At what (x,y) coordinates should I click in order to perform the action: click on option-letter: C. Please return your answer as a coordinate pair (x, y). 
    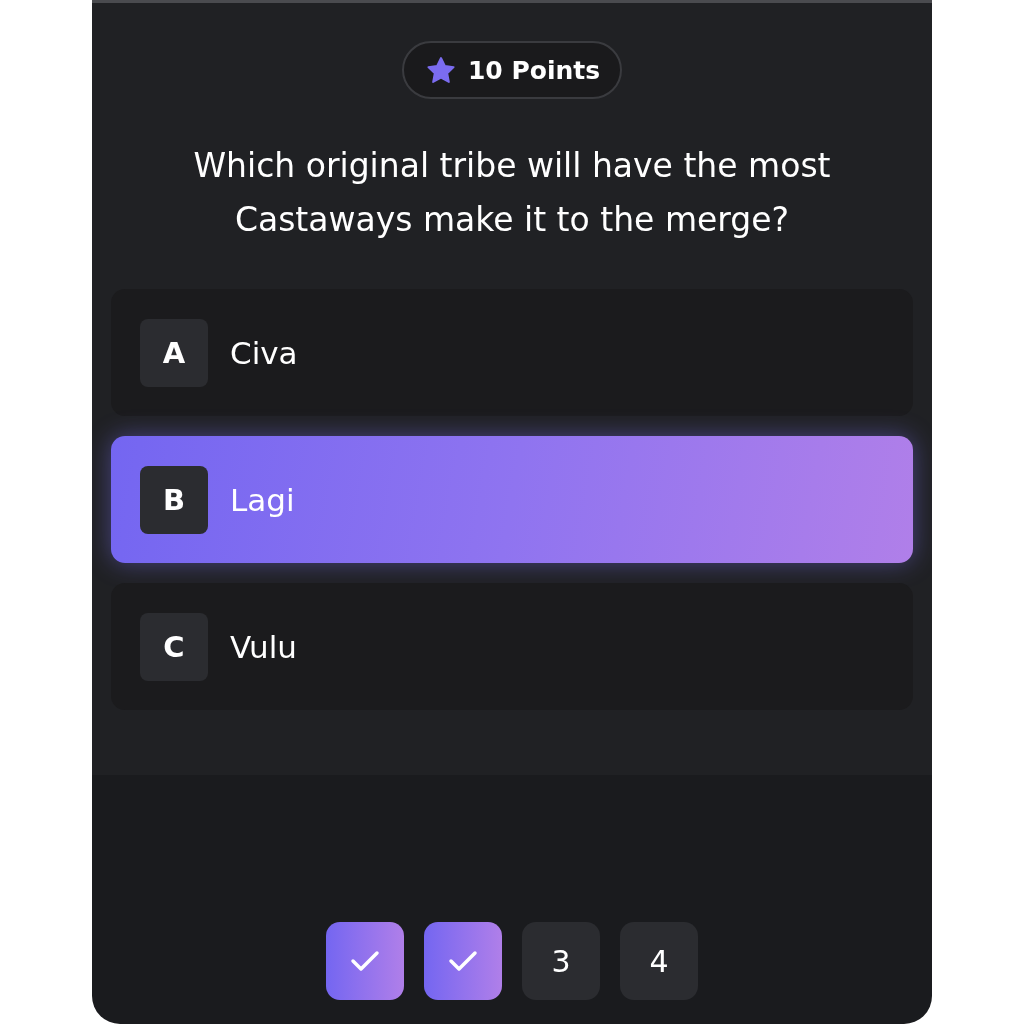
    Looking at the image, I should click on (174, 646).